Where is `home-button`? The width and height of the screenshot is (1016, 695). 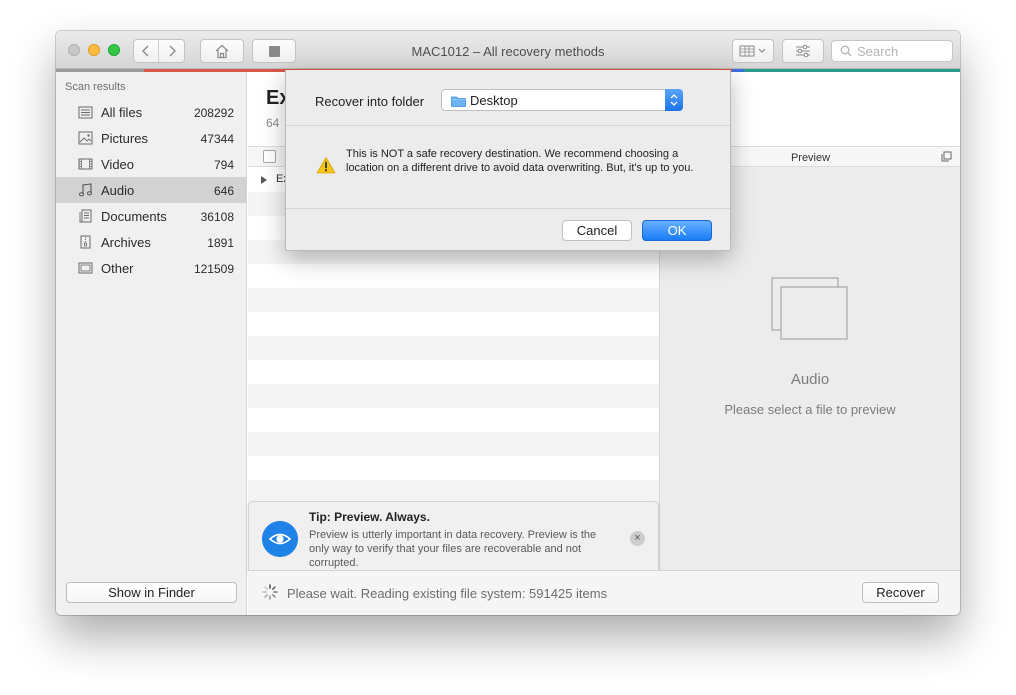 home-button is located at coordinates (222, 51).